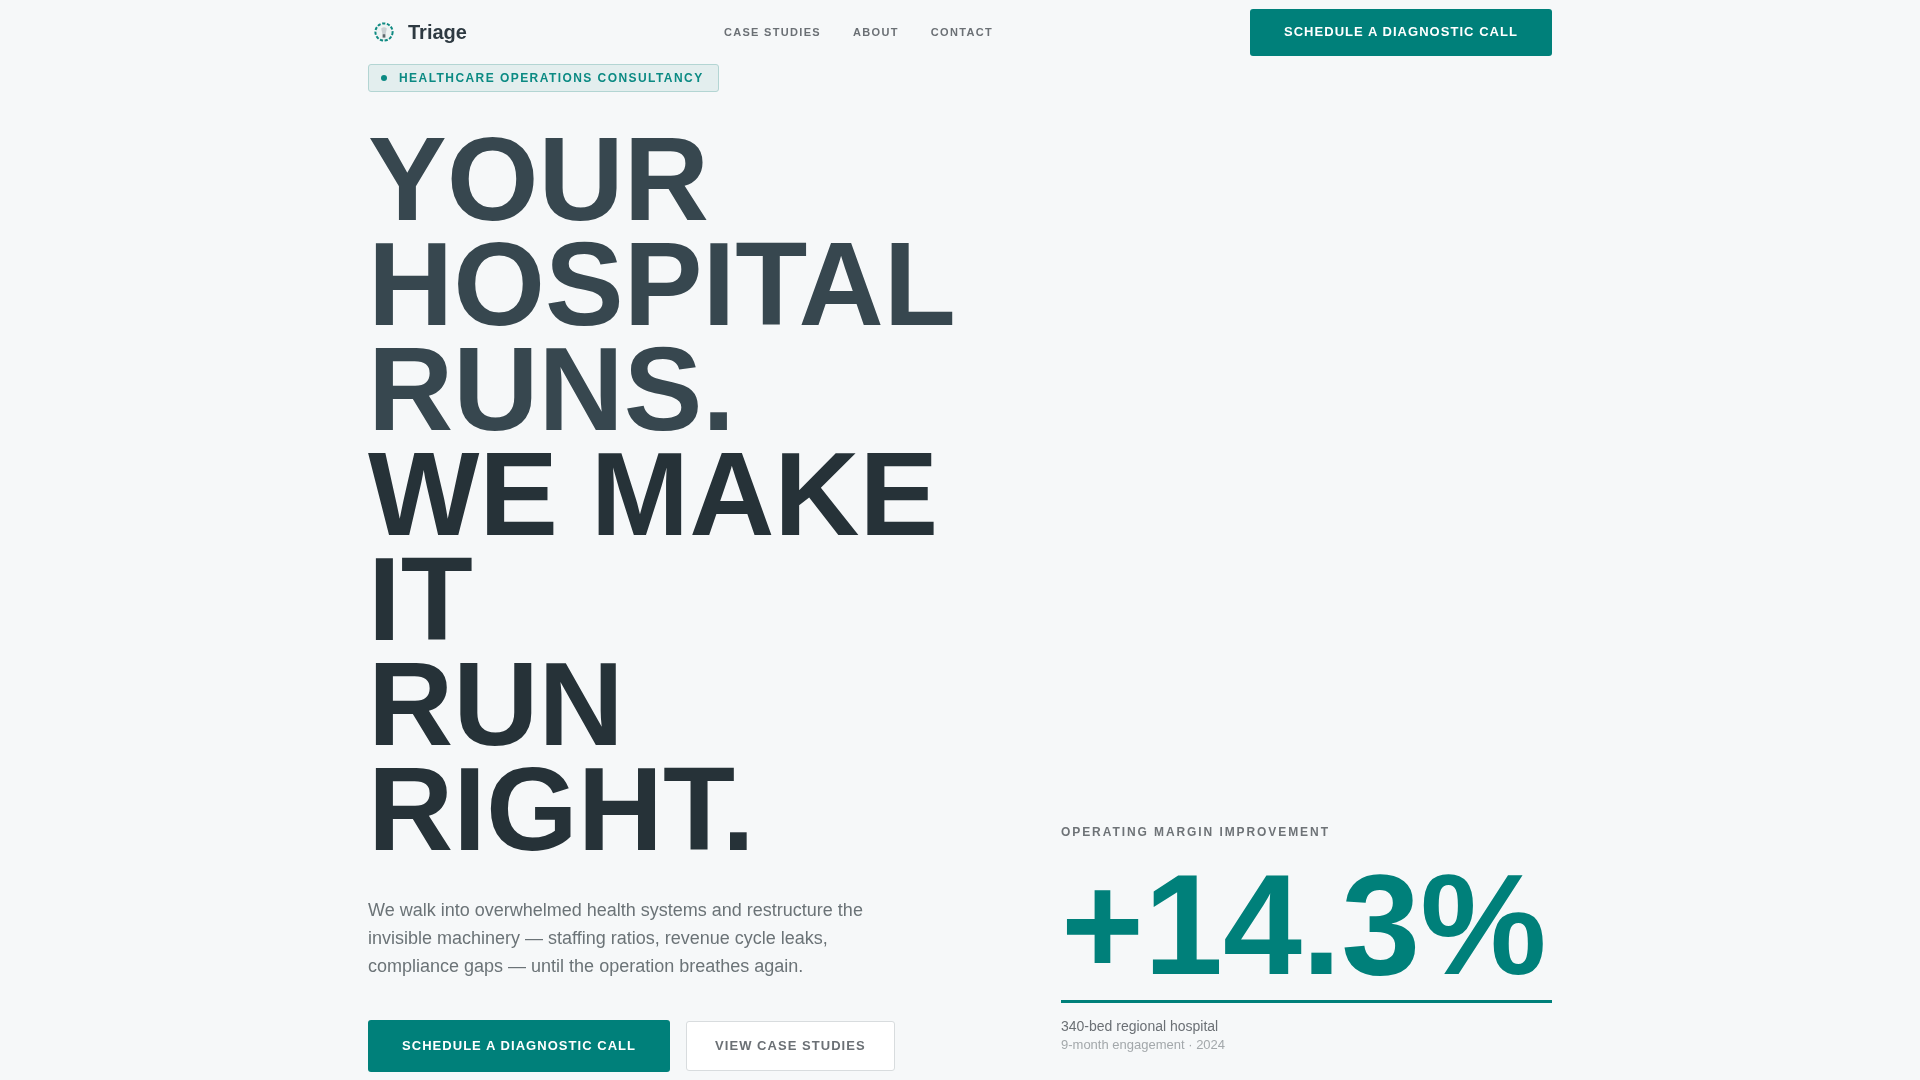 This screenshot has width=1920, height=1080. Describe the element at coordinates (437, 32) in the screenshot. I see `brand-name: Triage` at that location.